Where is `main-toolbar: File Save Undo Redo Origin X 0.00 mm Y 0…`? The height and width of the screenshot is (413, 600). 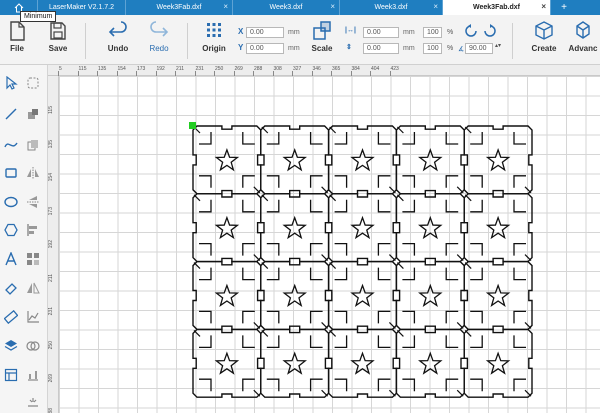 main-toolbar: File Save Undo Redo Origin X 0.00 mm Y 0… is located at coordinates (300, 40).